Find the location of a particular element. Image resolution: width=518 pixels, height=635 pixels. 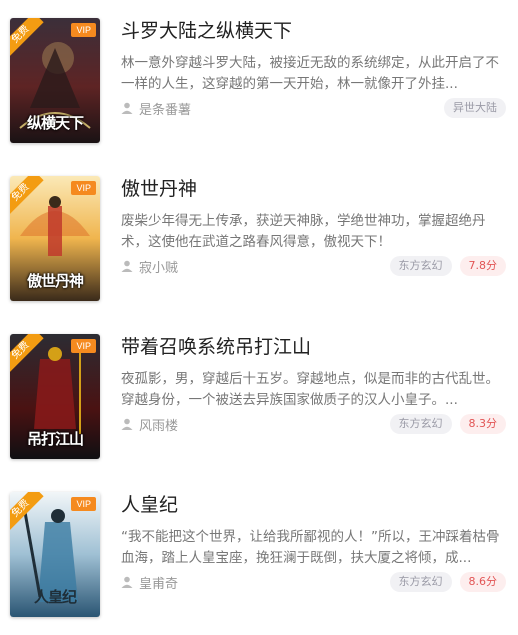

cover-title: 人皇纪 is located at coordinates (55, 597).